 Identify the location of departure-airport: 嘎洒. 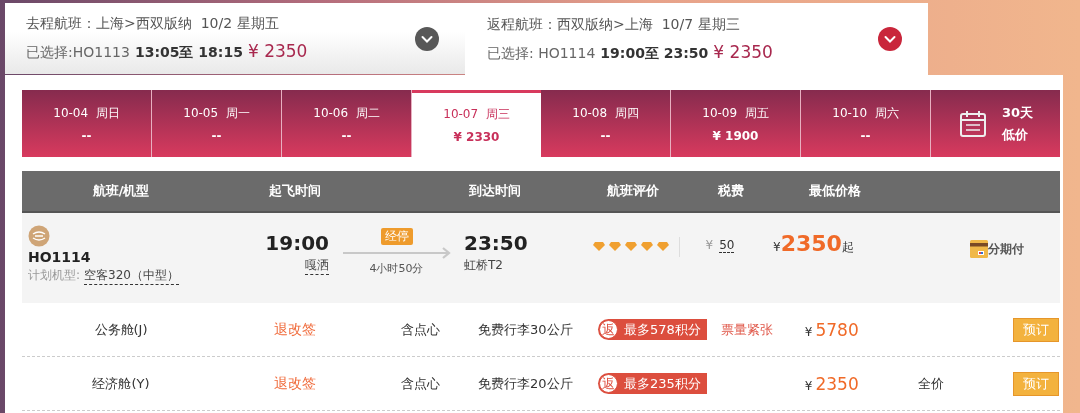
(317, 266).